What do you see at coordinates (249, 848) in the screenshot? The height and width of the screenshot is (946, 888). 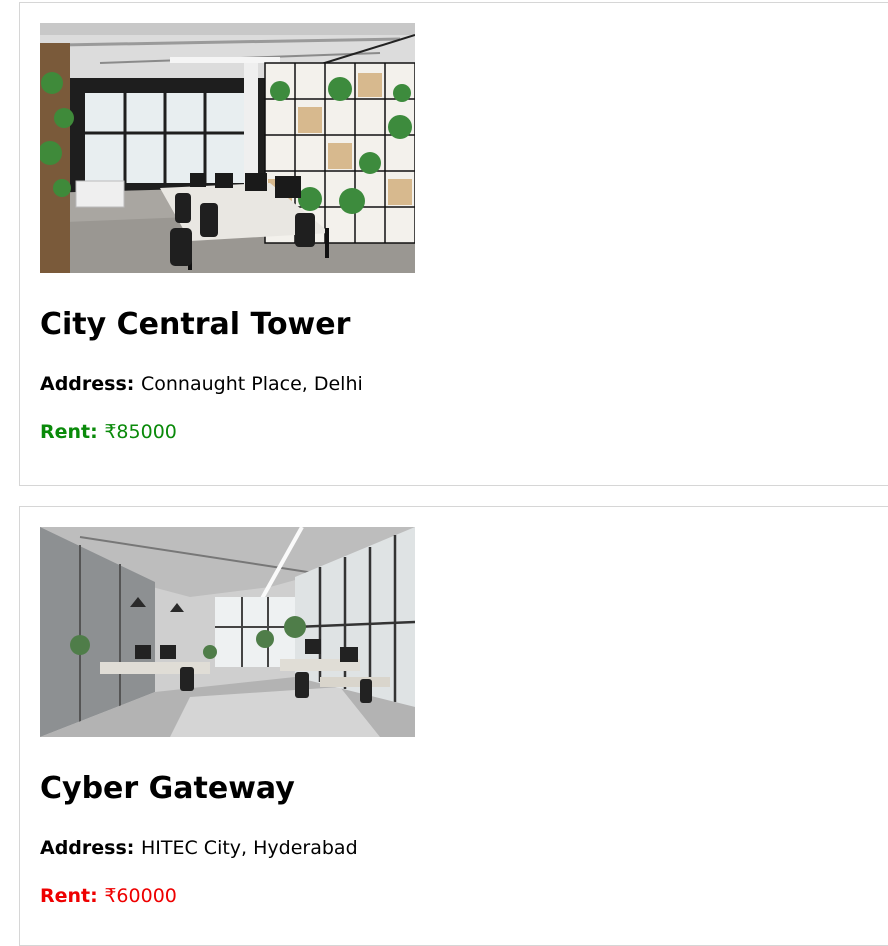 I see `address-value: HITEC City, Hyderabad` at bounding box center [249, 848].